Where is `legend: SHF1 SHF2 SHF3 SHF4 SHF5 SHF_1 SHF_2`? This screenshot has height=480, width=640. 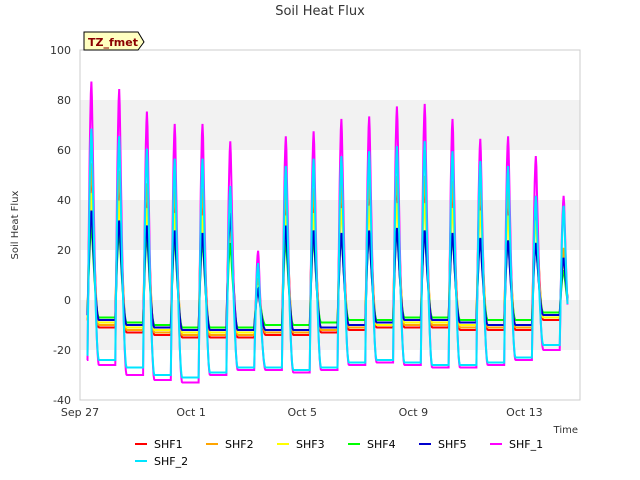 legend: SHF1 SHF2 SHF3 SHF4 SHF5 SHF_1 SHF_2 is located at coordinates (339, 453).